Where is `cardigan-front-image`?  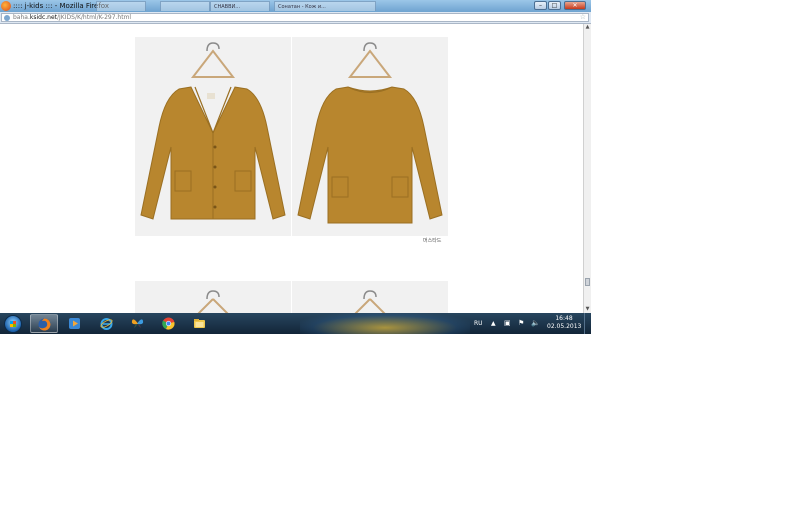
cardigan-front-image is located at coordinates (213, 131).